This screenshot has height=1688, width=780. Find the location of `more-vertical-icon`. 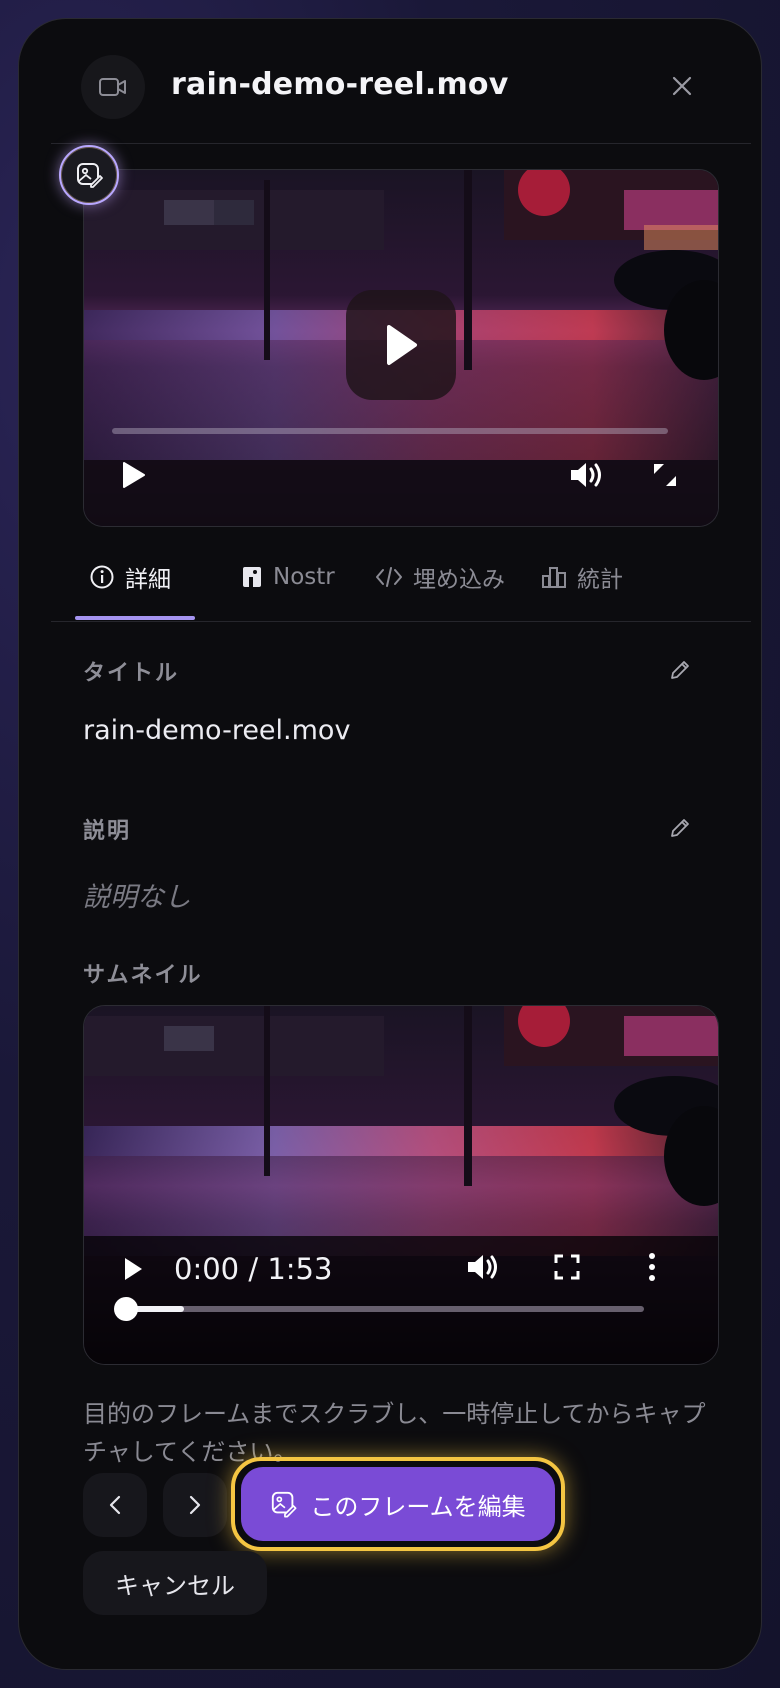

more-vertical-icon is located at coordinates (652, 1267).